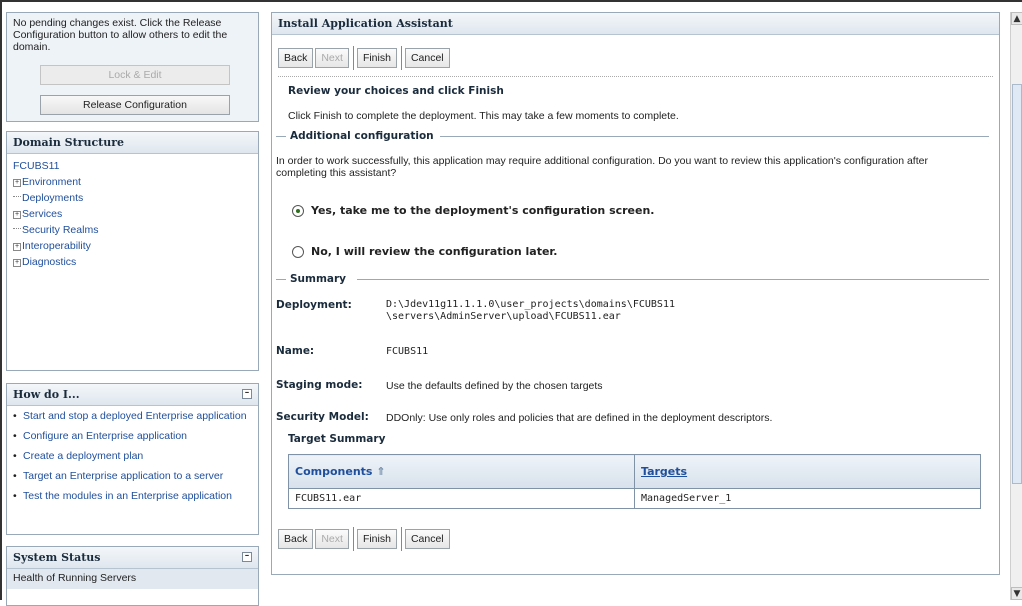 This screenshot has height=606, width=1022. I want to click on security-model-label: Security Model:, so click(322, 417).